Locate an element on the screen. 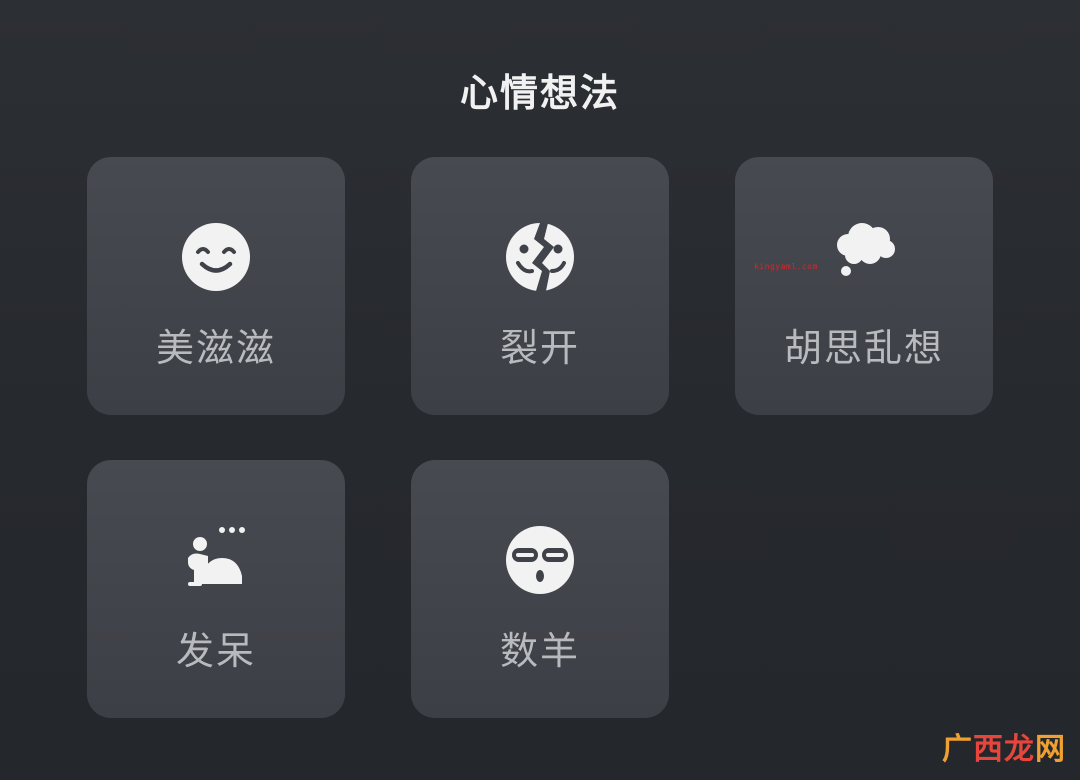 This screenshot has width=1080, height=780. watermark-char: 龙 is located at coordinates (1019, 749).